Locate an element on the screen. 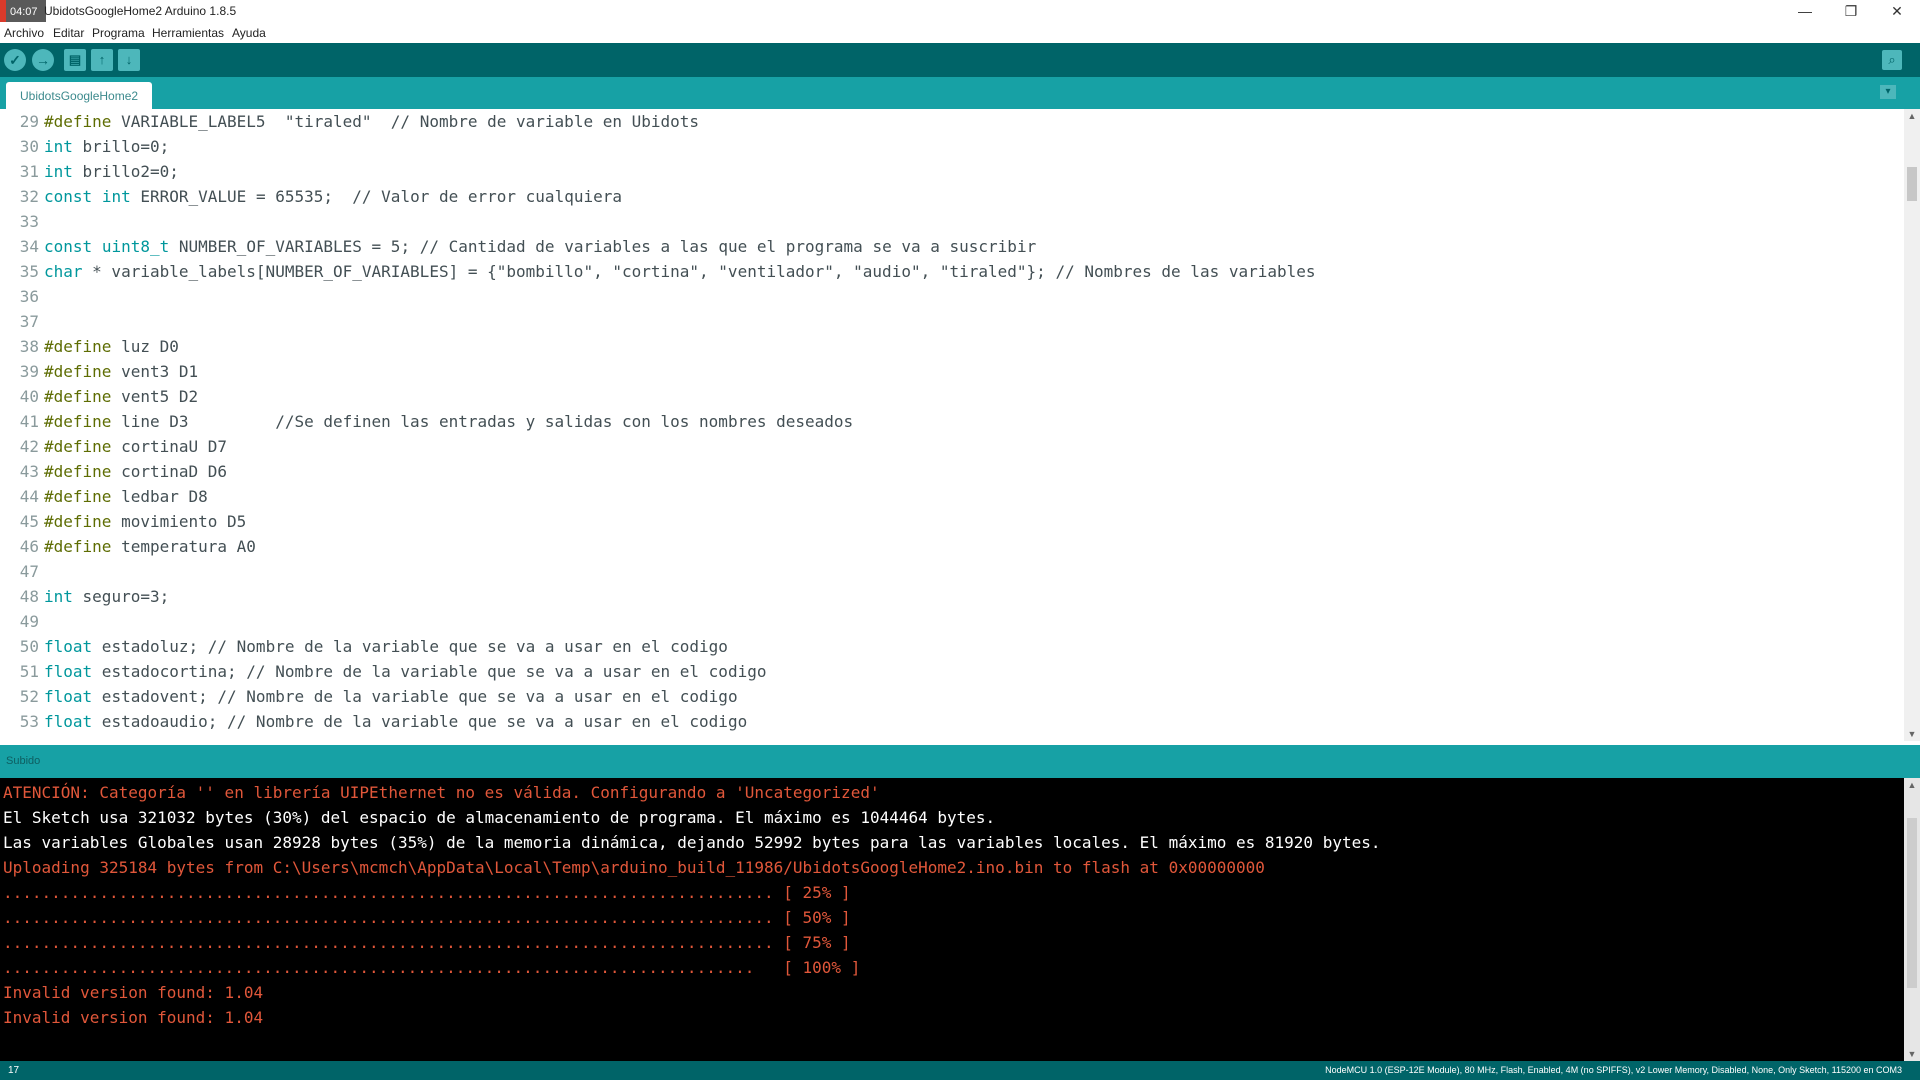 This screenshot has height=1080, width=1920. code-token: brillo=0; is located at coordinates (121, 146).